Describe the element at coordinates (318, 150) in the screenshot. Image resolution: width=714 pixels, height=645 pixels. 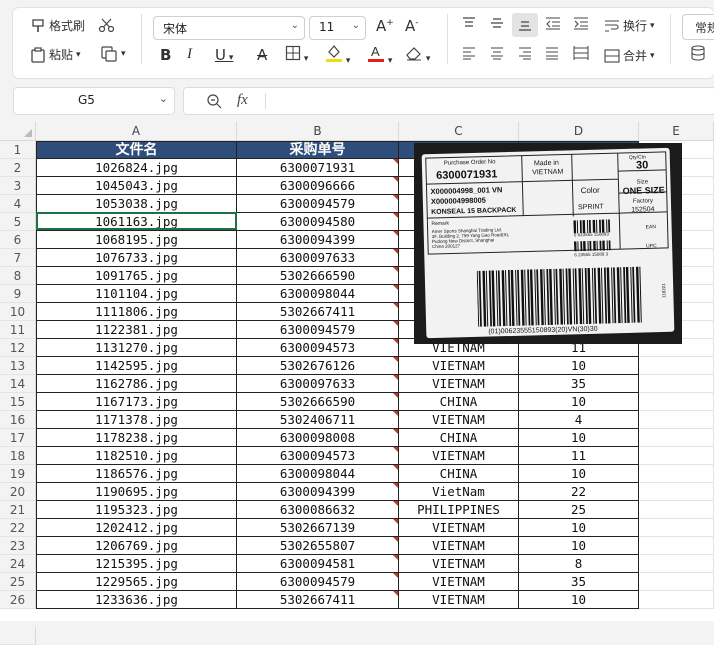
I see `header-cell-po-number: 采购单号` at that location.